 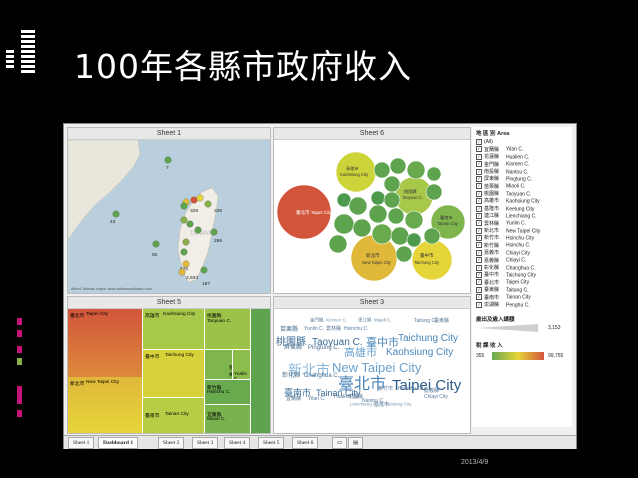 What do you see at coordinates (377, 367) in the screenshot?
I see `wordcloud-word: New Taipei City` at bounding box center [377, 367].